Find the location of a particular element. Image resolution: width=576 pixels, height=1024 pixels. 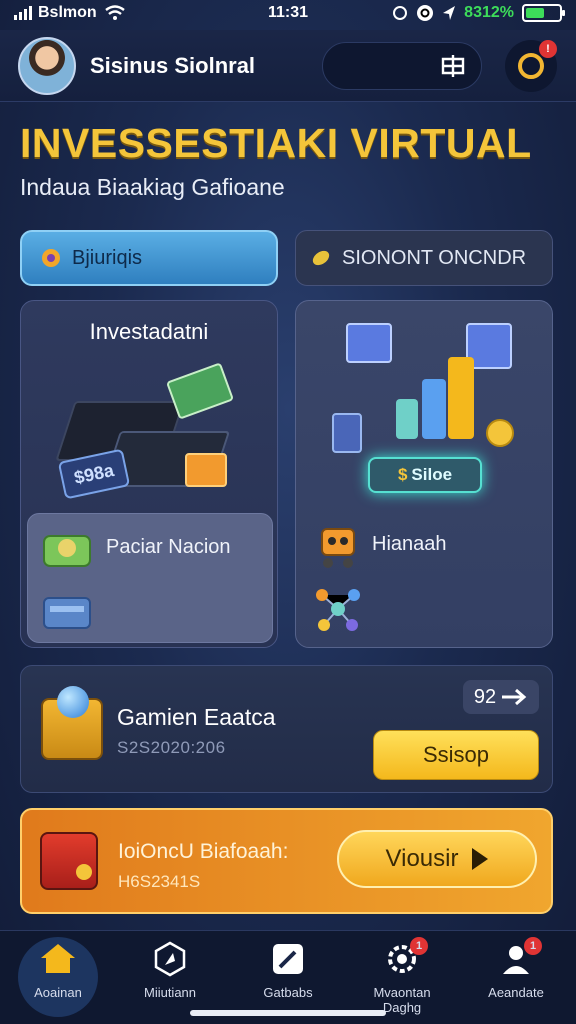

ring-icon is located at coordinates (531, 66).